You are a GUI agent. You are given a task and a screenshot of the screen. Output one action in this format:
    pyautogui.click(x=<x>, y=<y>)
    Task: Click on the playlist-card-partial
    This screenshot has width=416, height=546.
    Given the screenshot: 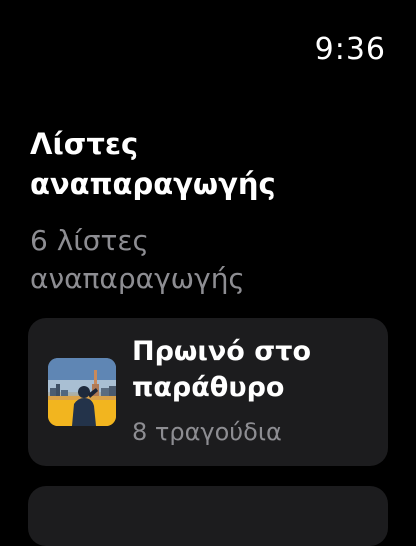 What is the action you would take?
    pyautogui.click(x=208, y=516)
    